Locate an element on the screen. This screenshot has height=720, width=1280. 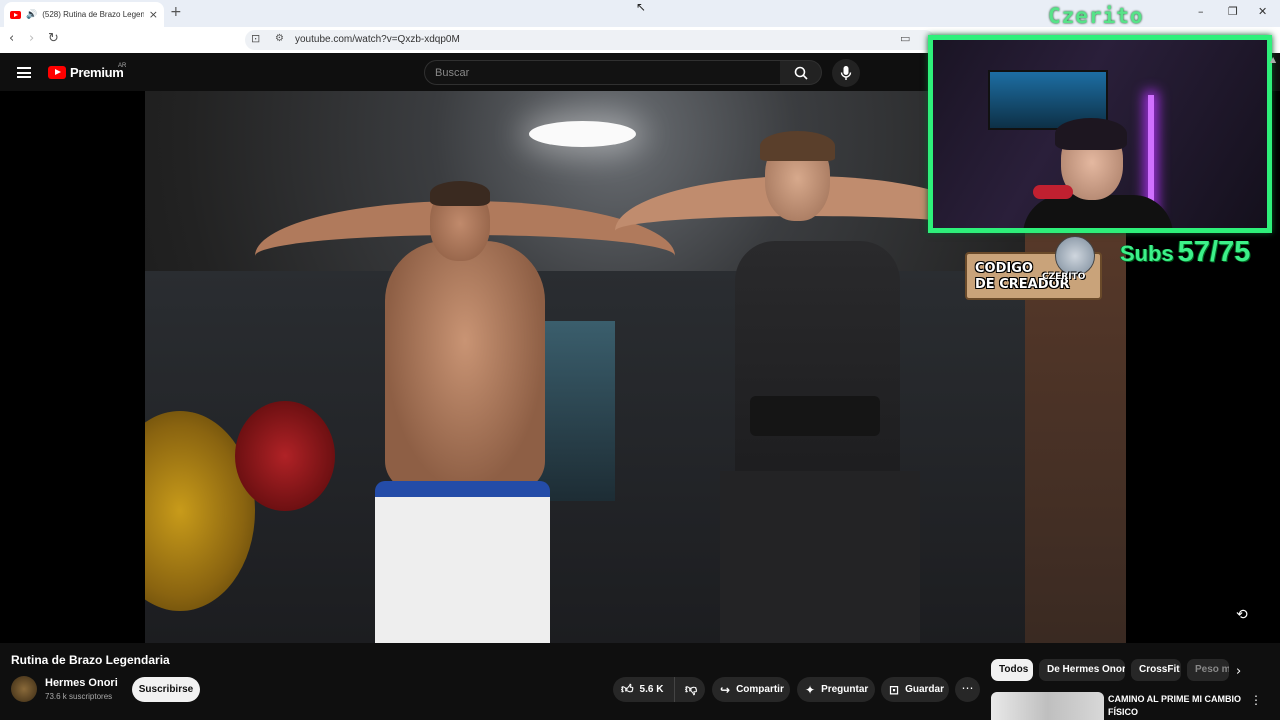
like-button: 👍︎ 5.6 K is located at coordinates (644, 689).